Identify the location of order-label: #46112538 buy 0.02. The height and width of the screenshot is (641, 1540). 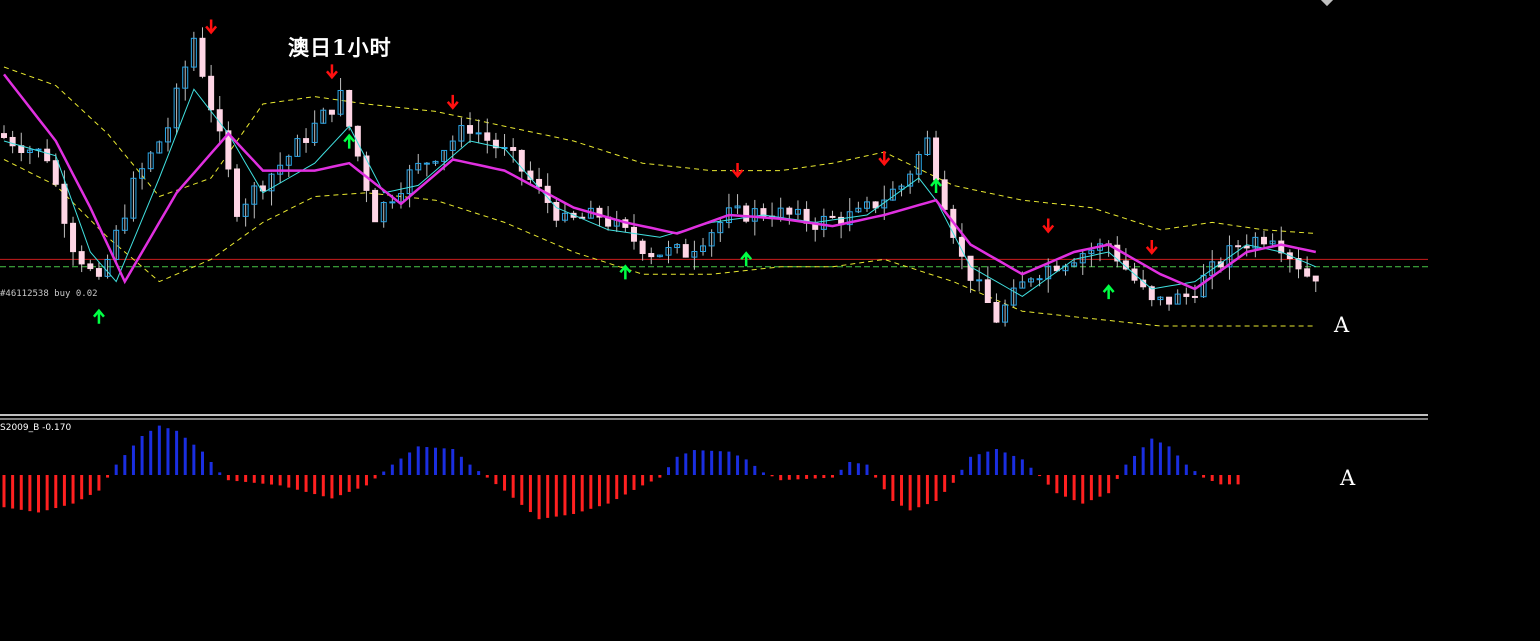
(49, 294).